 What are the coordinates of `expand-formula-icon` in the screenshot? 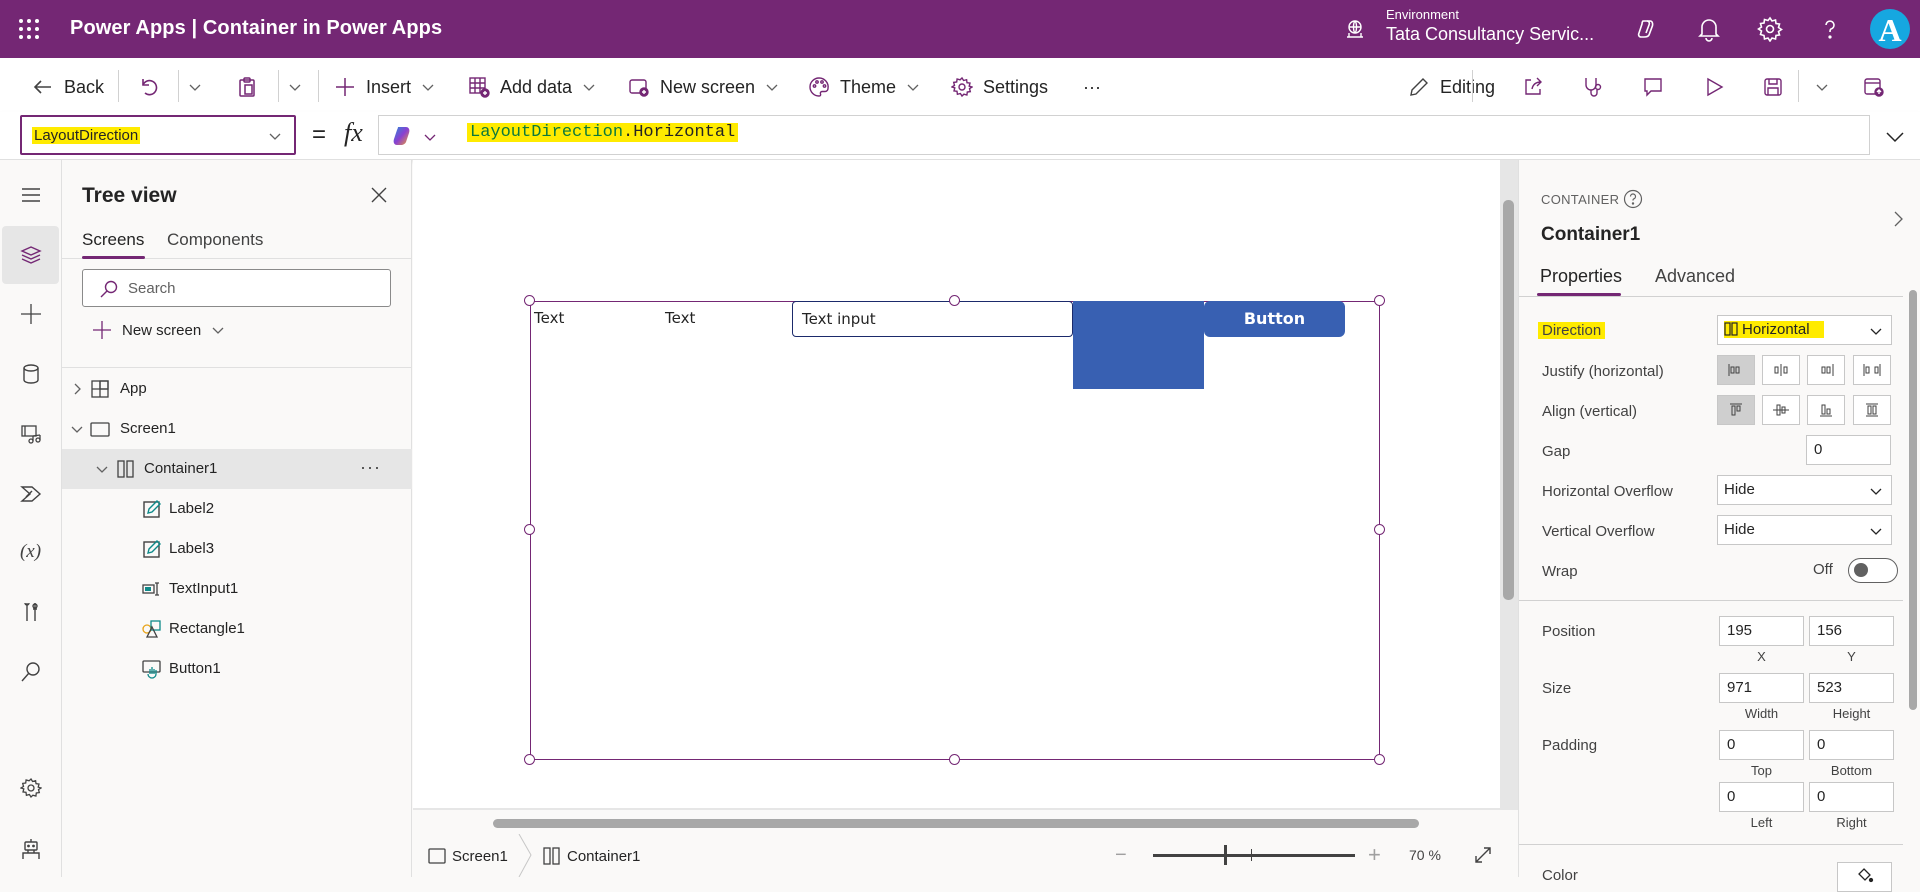 It's located at (1895, 137).